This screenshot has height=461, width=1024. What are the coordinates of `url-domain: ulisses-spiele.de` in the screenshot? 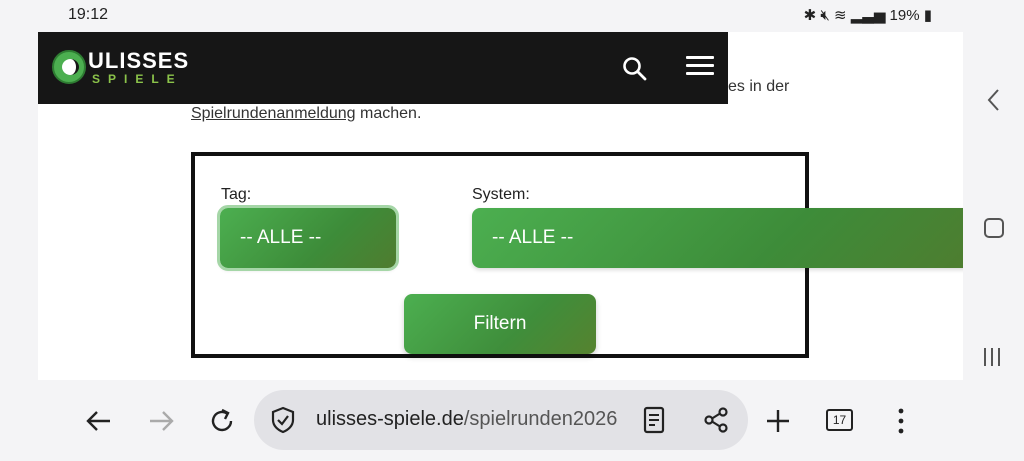 It's located at (390, 419).